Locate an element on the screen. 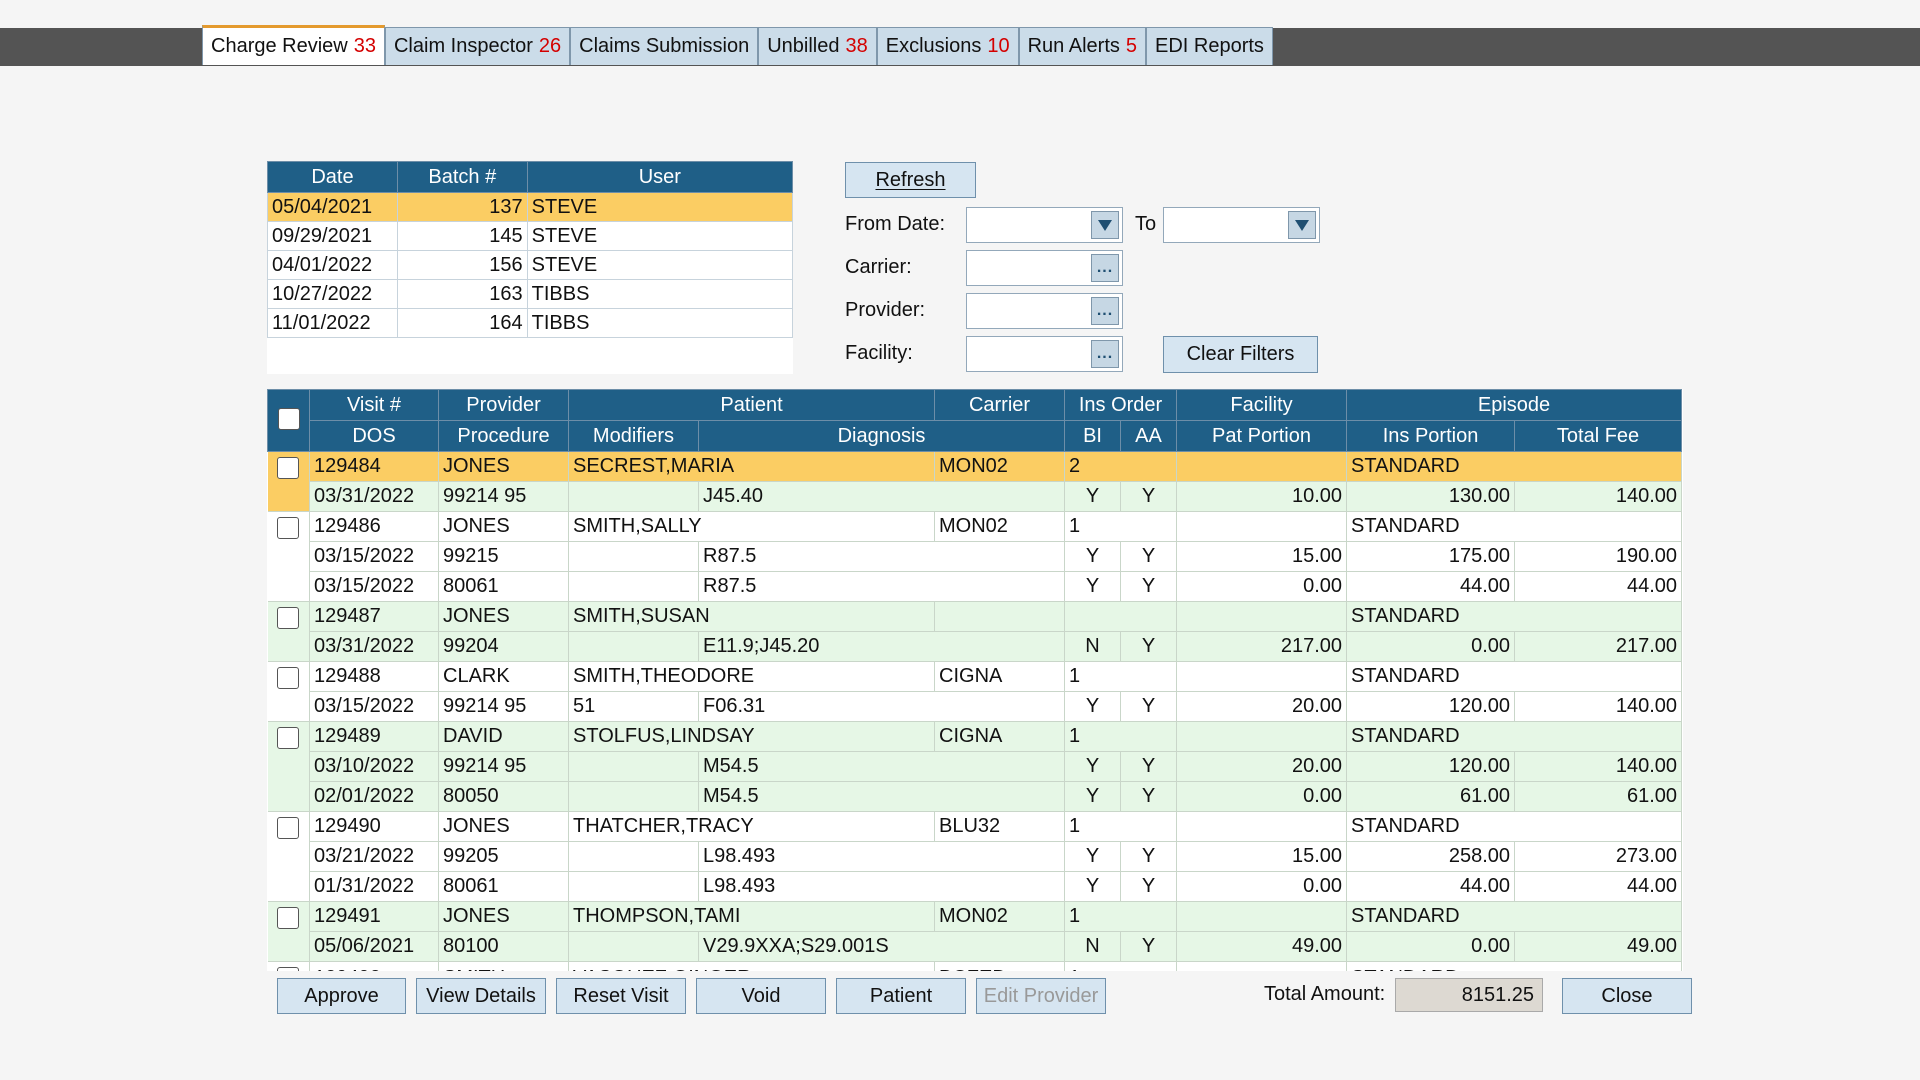 This screenshot has width=1920, height=1080. line-diagnosis: V29.9XXA;S29.001S is located at coordinates (881, 946).